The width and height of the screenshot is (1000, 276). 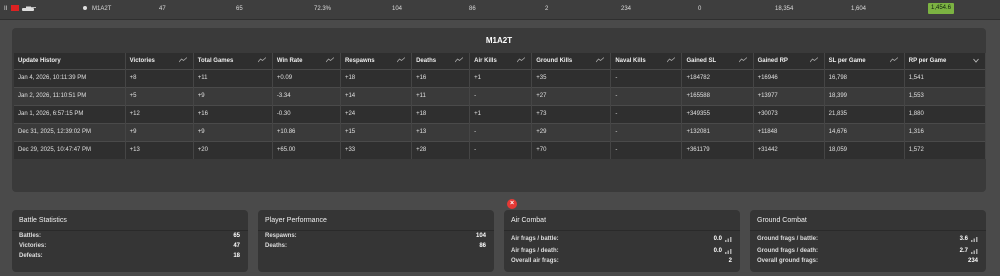 What do you see at coordinates (70, 61) in the screenshot?
I see `column-header: Update History` at bounding box center [70, 61].